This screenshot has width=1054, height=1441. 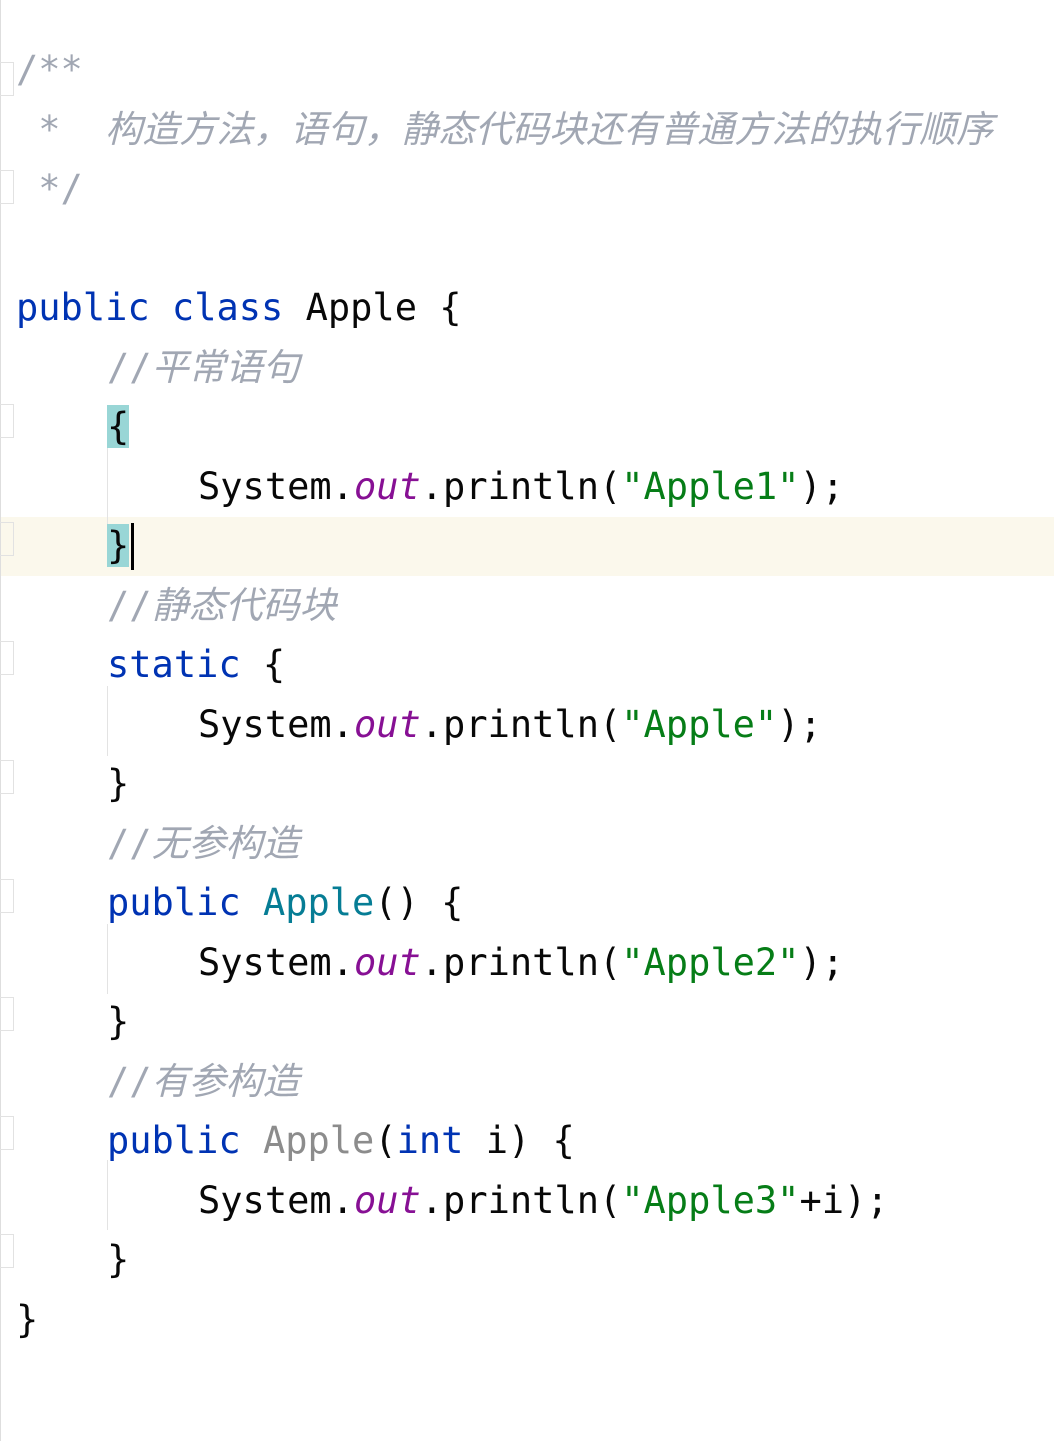 I want to click on code-token: 静态代码块, so click(x=244, y=605).